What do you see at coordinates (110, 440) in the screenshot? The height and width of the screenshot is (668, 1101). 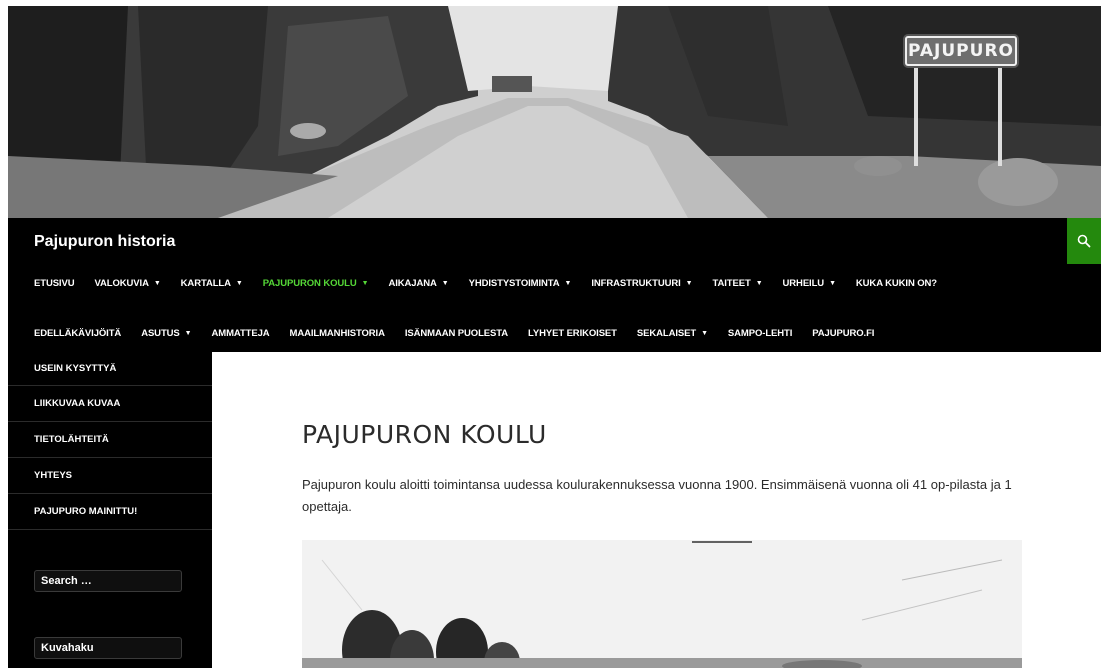 I see `sidebar-link-tietolahteita: TIETOLÄHTEITÄ` at bounding box center [110, 440].